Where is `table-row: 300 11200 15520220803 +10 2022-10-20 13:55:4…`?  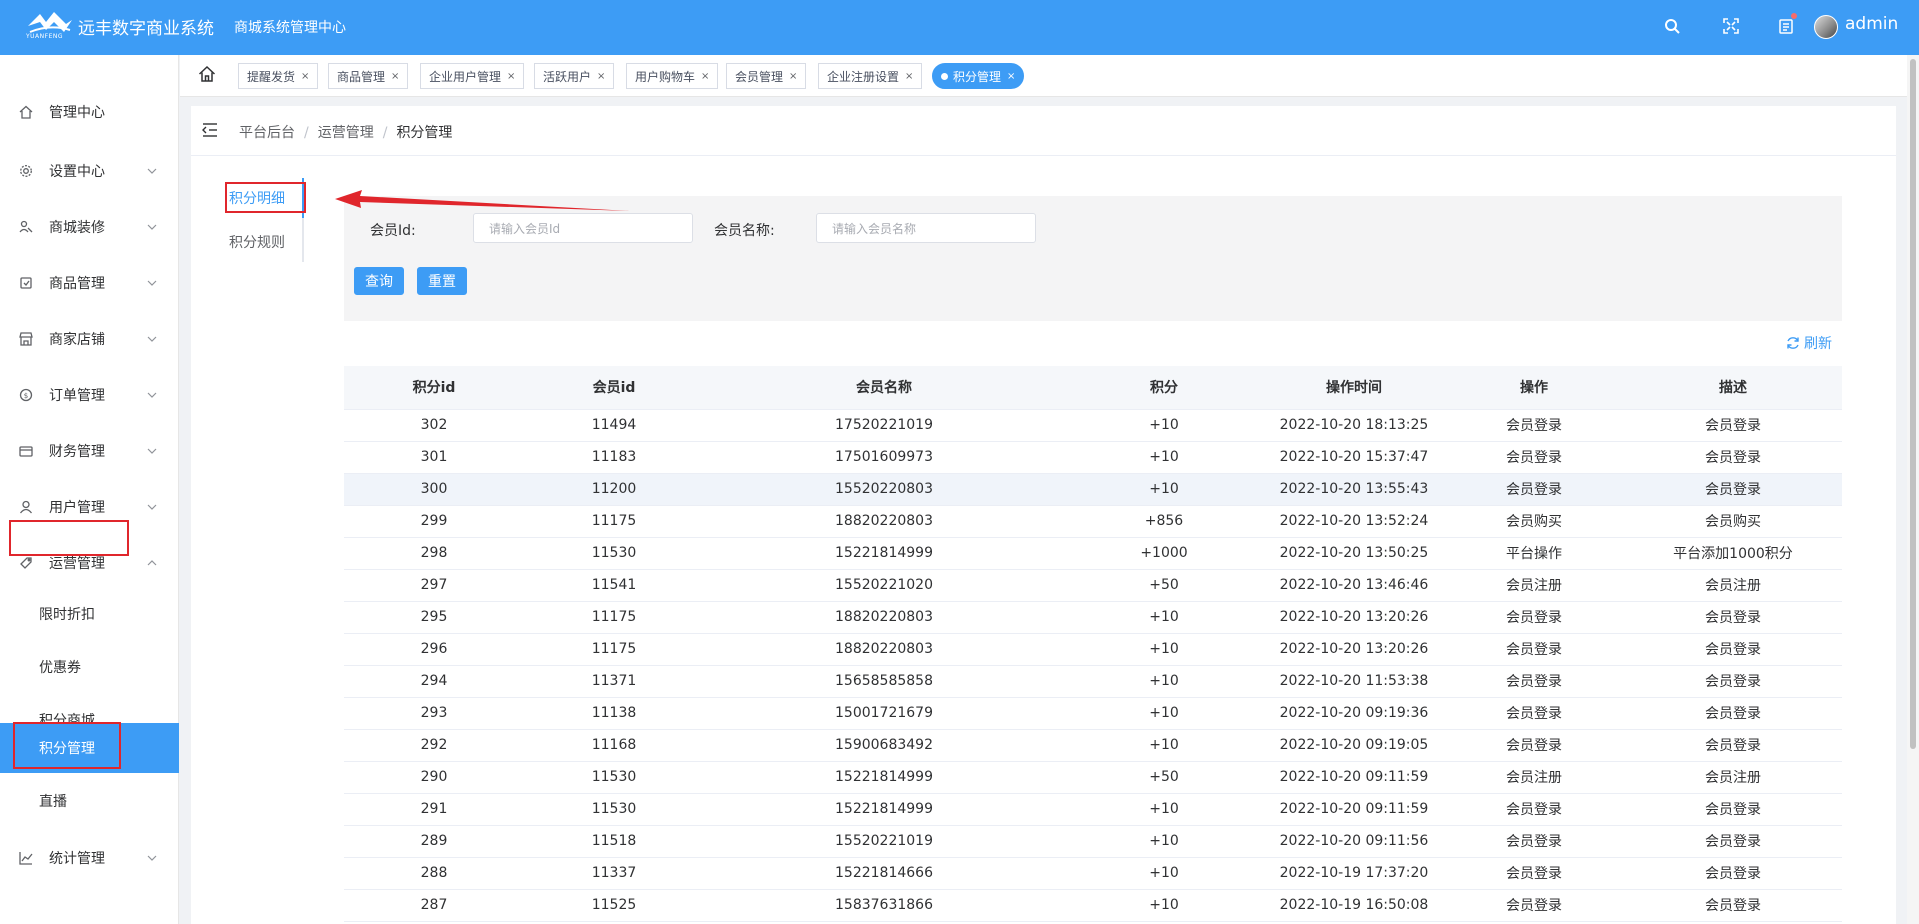 table-row: 300 11200 15520220803 +10 2022-10-20 13:55:4… is located at coordinates (1093, 489).